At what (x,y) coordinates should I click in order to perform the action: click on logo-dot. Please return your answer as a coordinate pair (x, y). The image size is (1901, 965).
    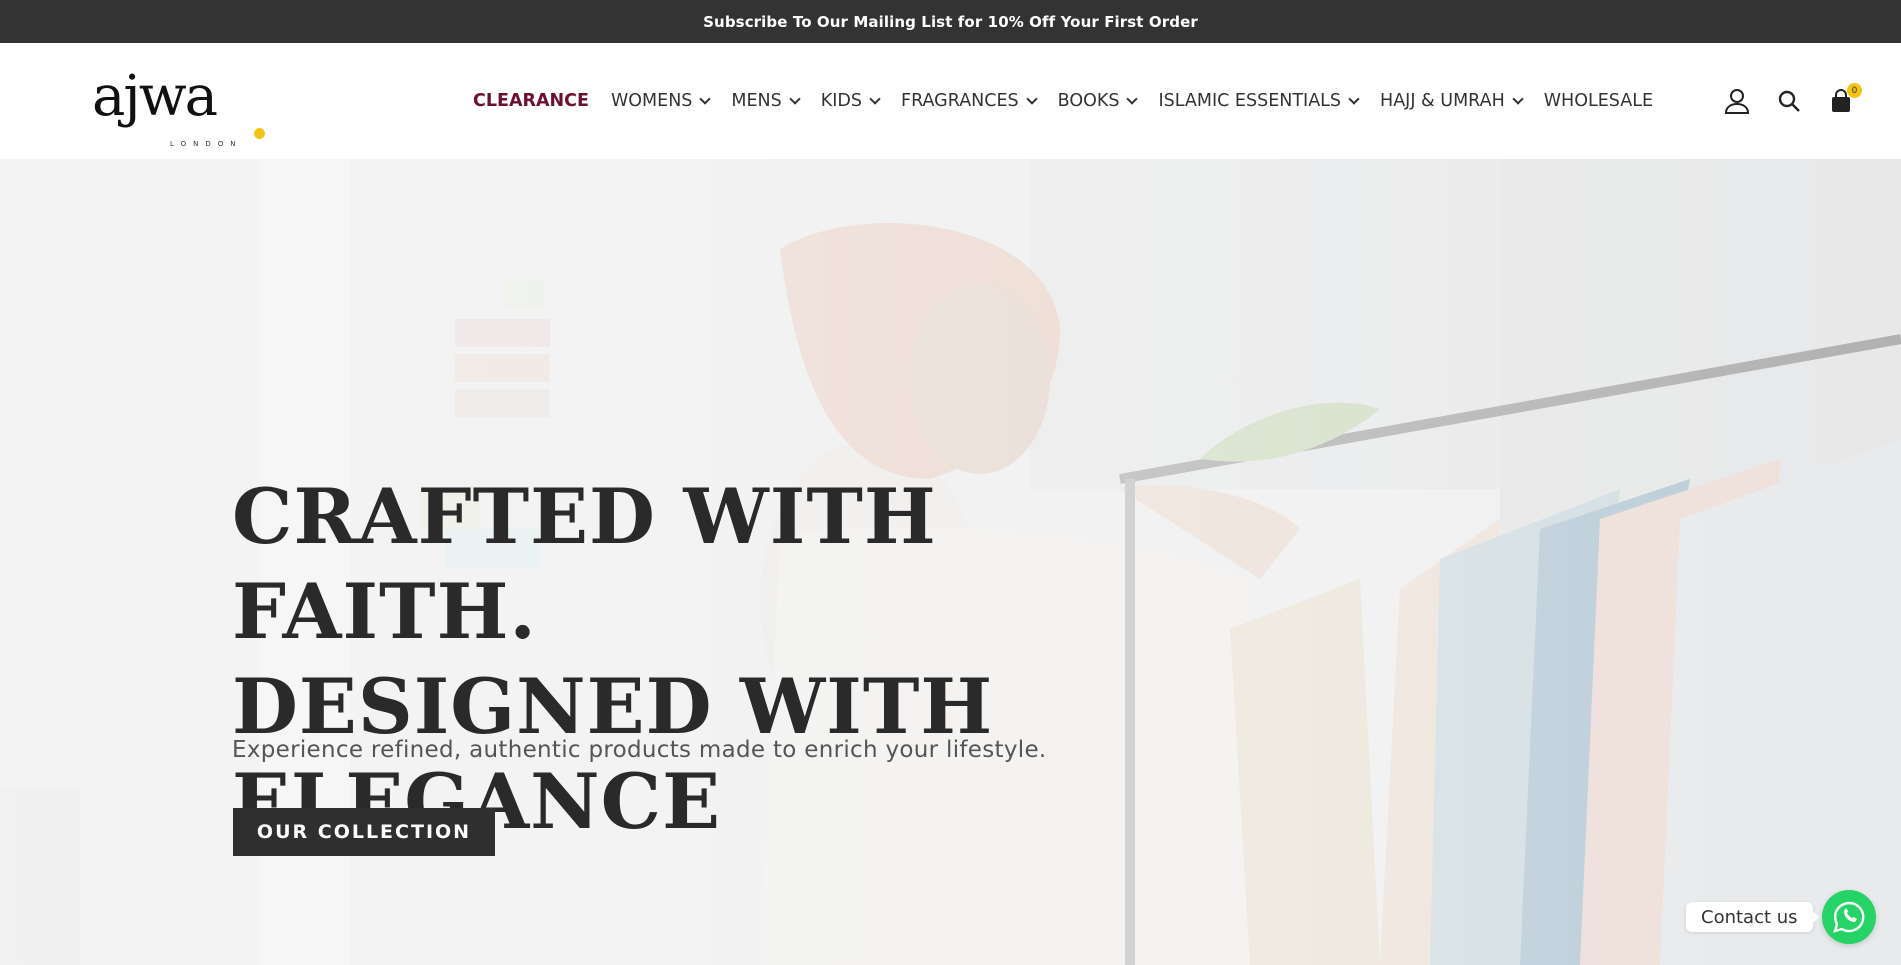
    Looking at the image, I should click on (259, 133).